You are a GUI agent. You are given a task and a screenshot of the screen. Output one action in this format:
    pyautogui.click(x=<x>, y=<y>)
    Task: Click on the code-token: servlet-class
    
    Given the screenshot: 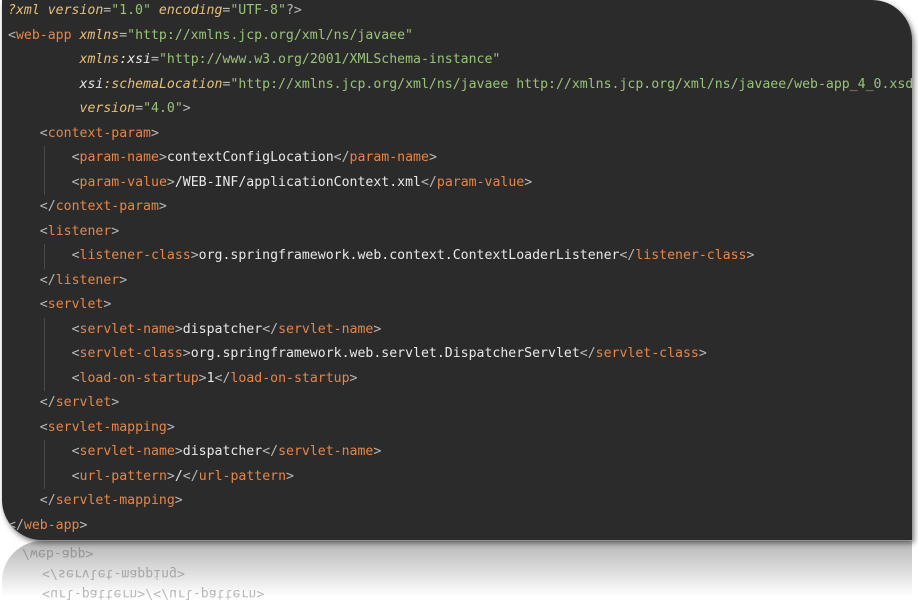 What is the action you would take?
    pyautogui.click(x=647, y=353)
    